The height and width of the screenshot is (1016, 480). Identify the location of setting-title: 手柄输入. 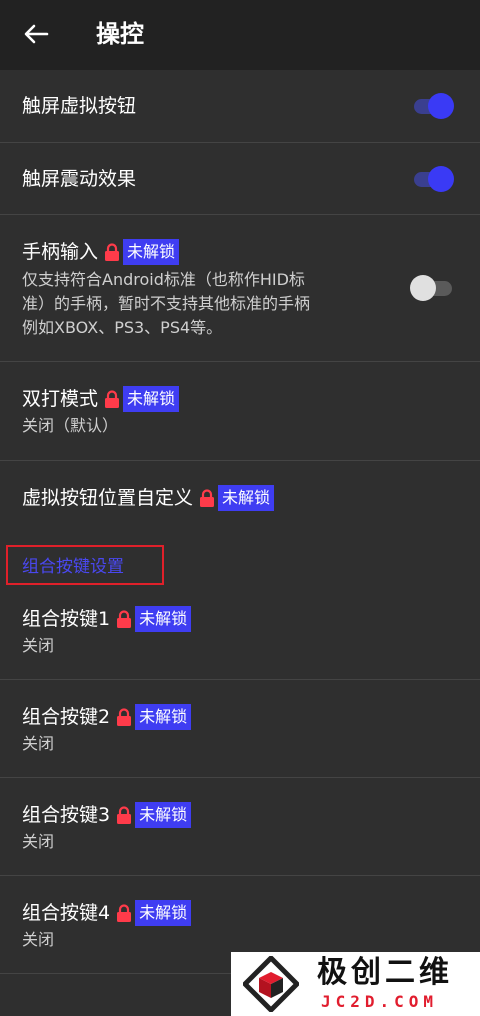
(60, 252).